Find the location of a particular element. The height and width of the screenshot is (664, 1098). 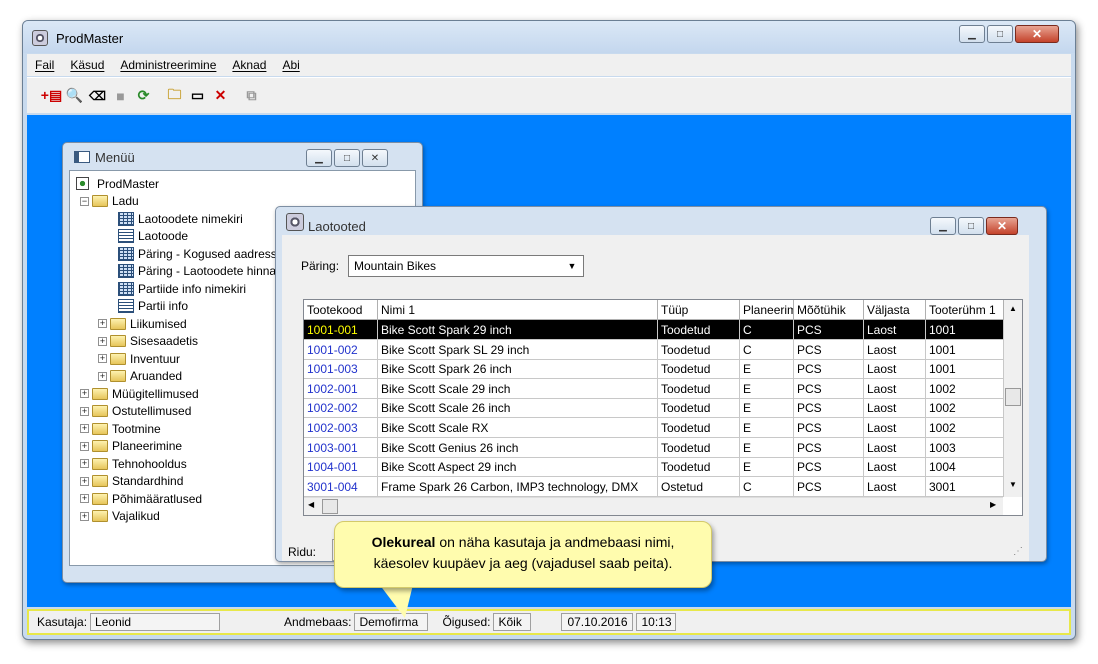

menu-window-title-bar: Menüü ▁ □ ✕ is located at coordinates (242, 156).